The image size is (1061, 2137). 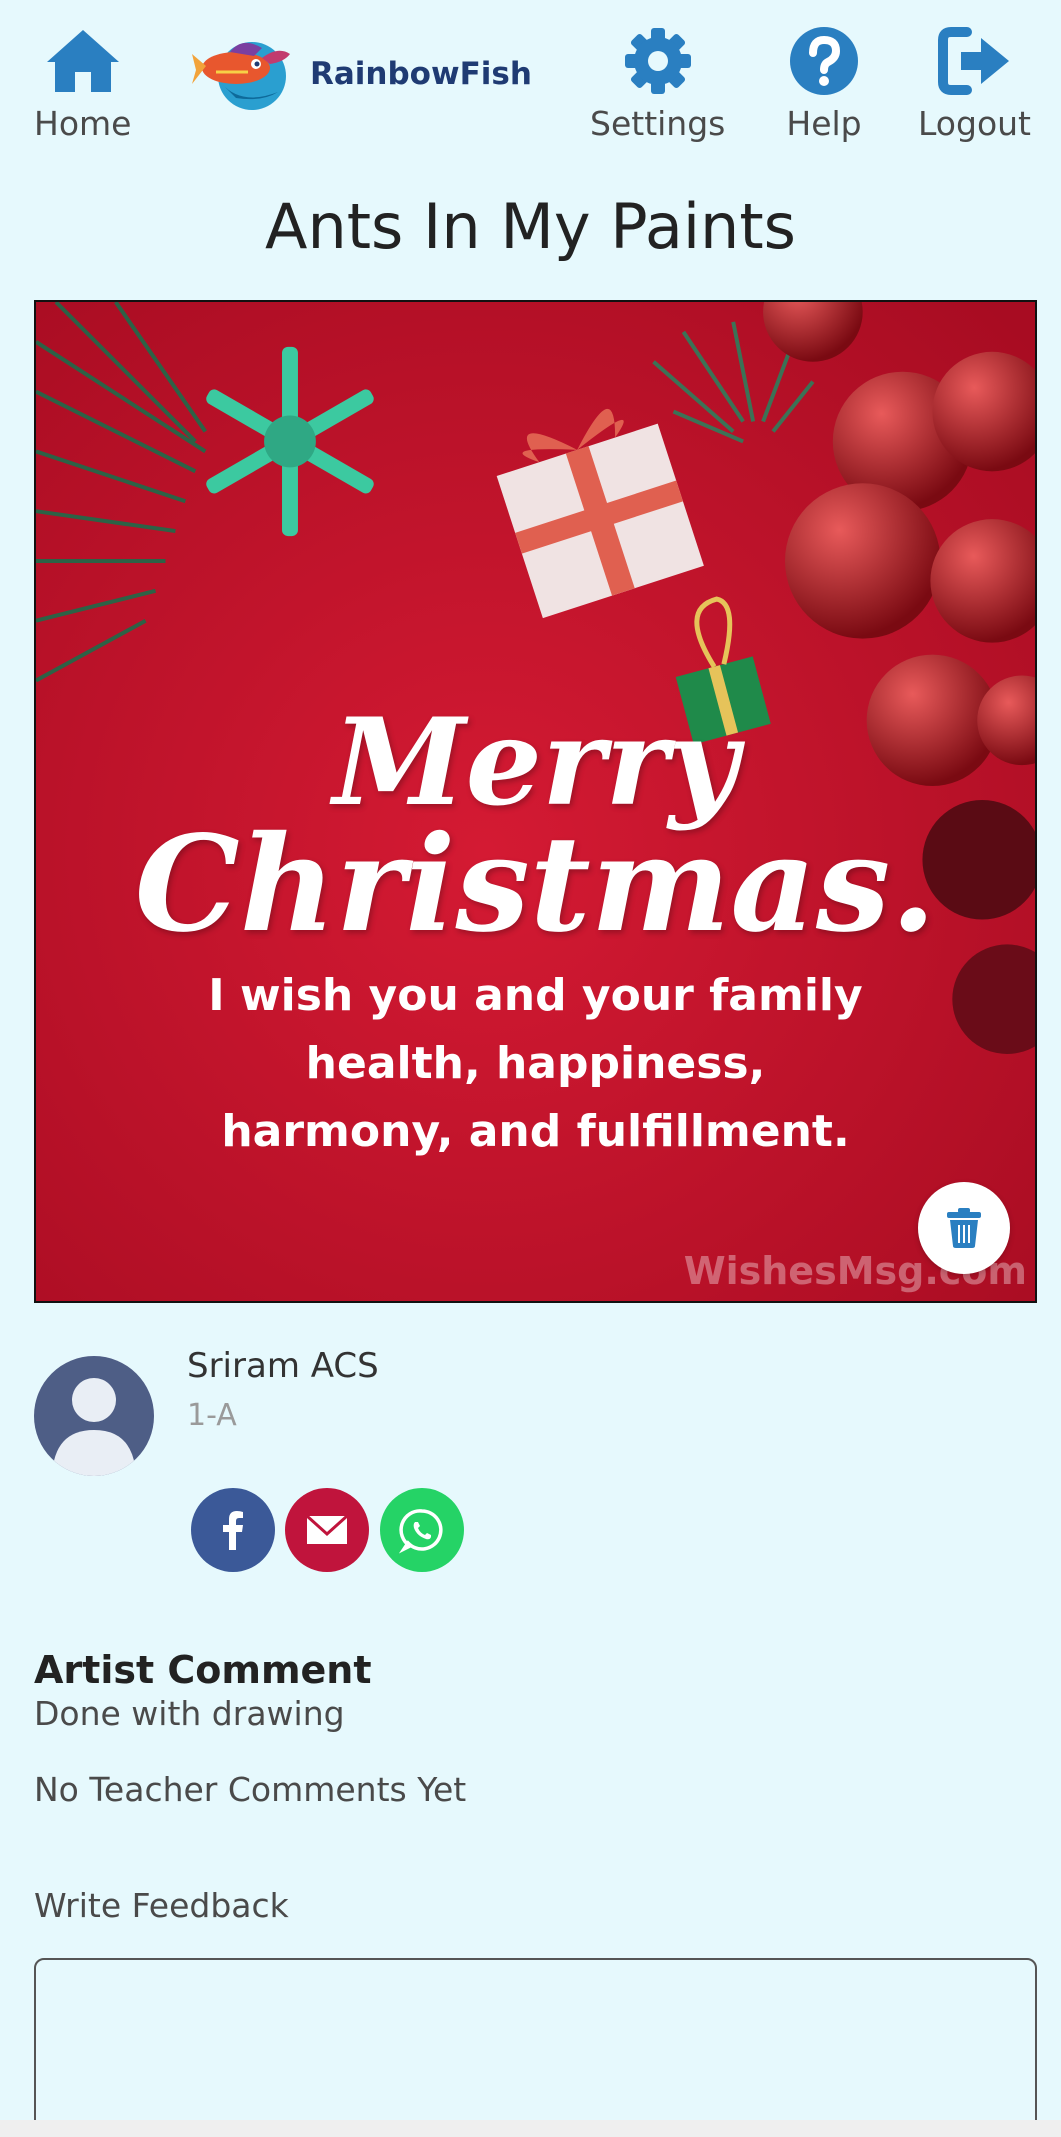 What do you see at coordinates (824, 61) in the screenshot?
I see `help-icon` at bounding box center [824, 61].